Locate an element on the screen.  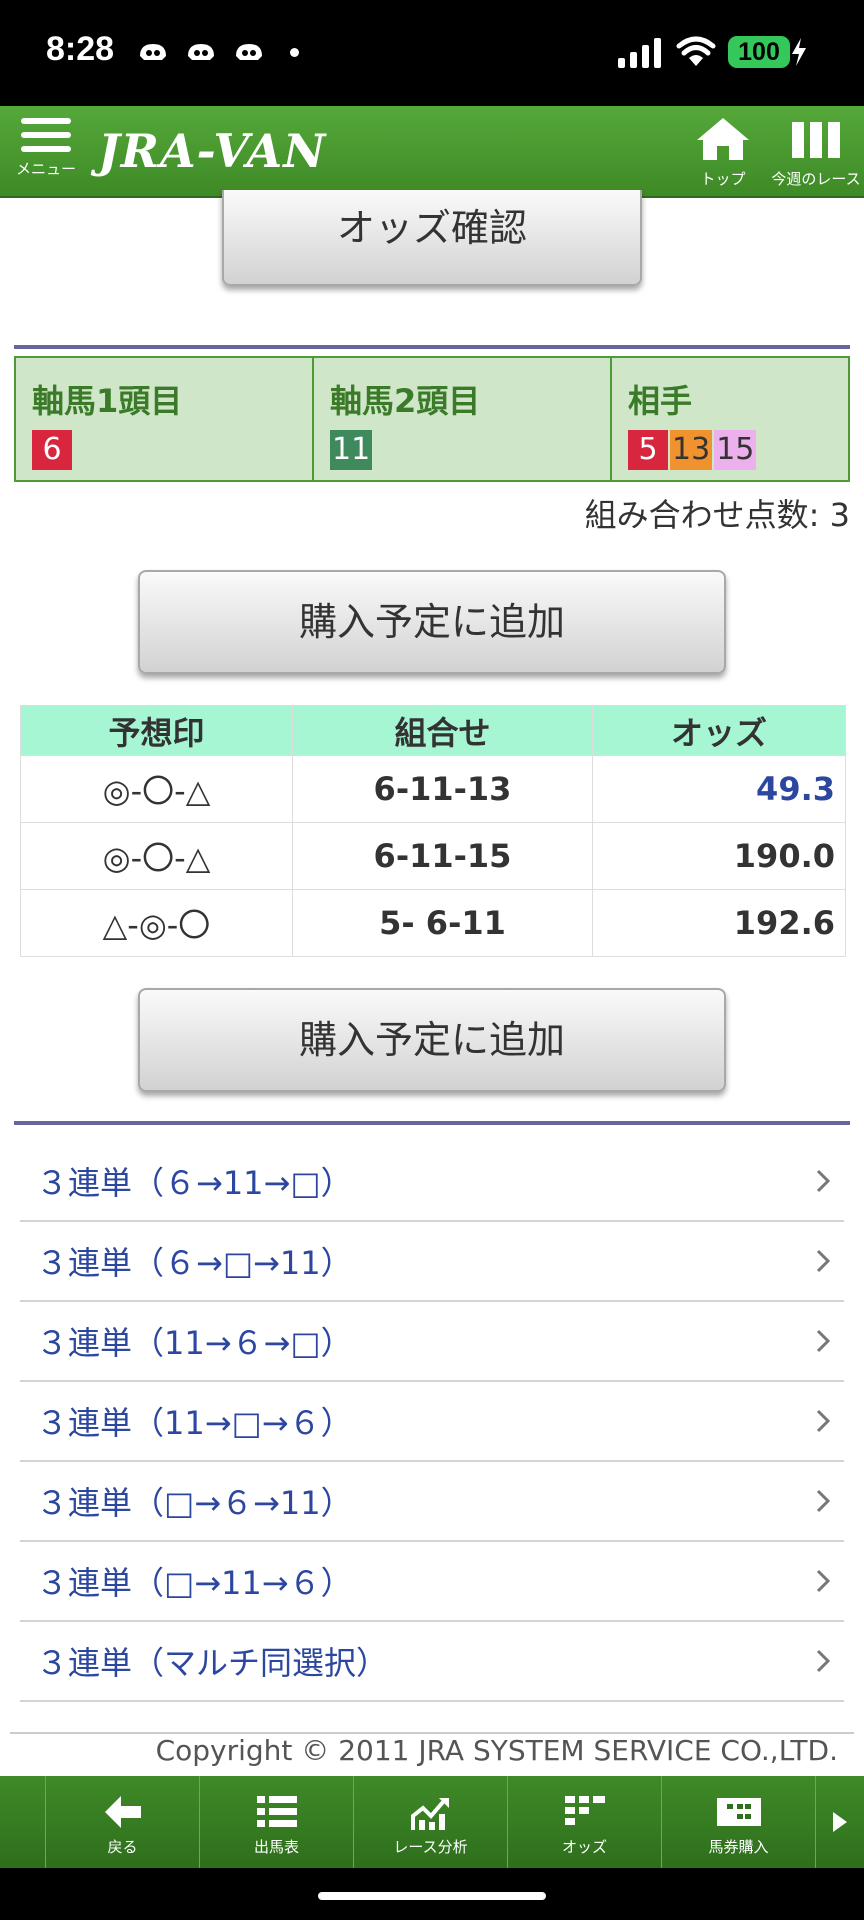
back-arrow-icon is located at coordinates (122, 1812).